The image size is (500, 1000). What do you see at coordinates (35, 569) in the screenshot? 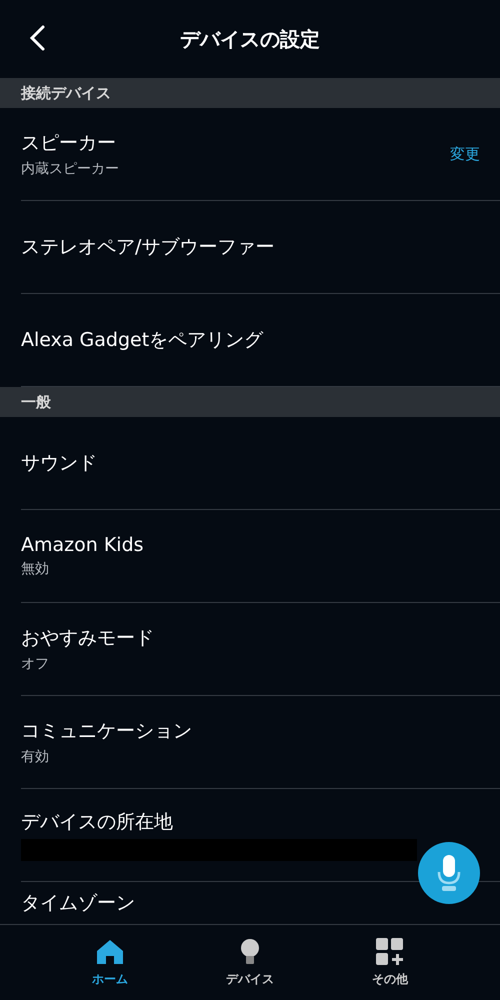
I see `setting-value: 無効` at bounding box center [35, 569].